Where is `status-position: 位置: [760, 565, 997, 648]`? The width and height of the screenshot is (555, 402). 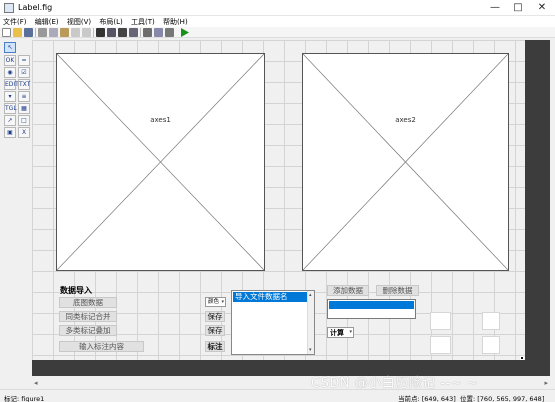
status-position: 位置: [760, 565, 997, 648] is located at coordinates (502, 398).